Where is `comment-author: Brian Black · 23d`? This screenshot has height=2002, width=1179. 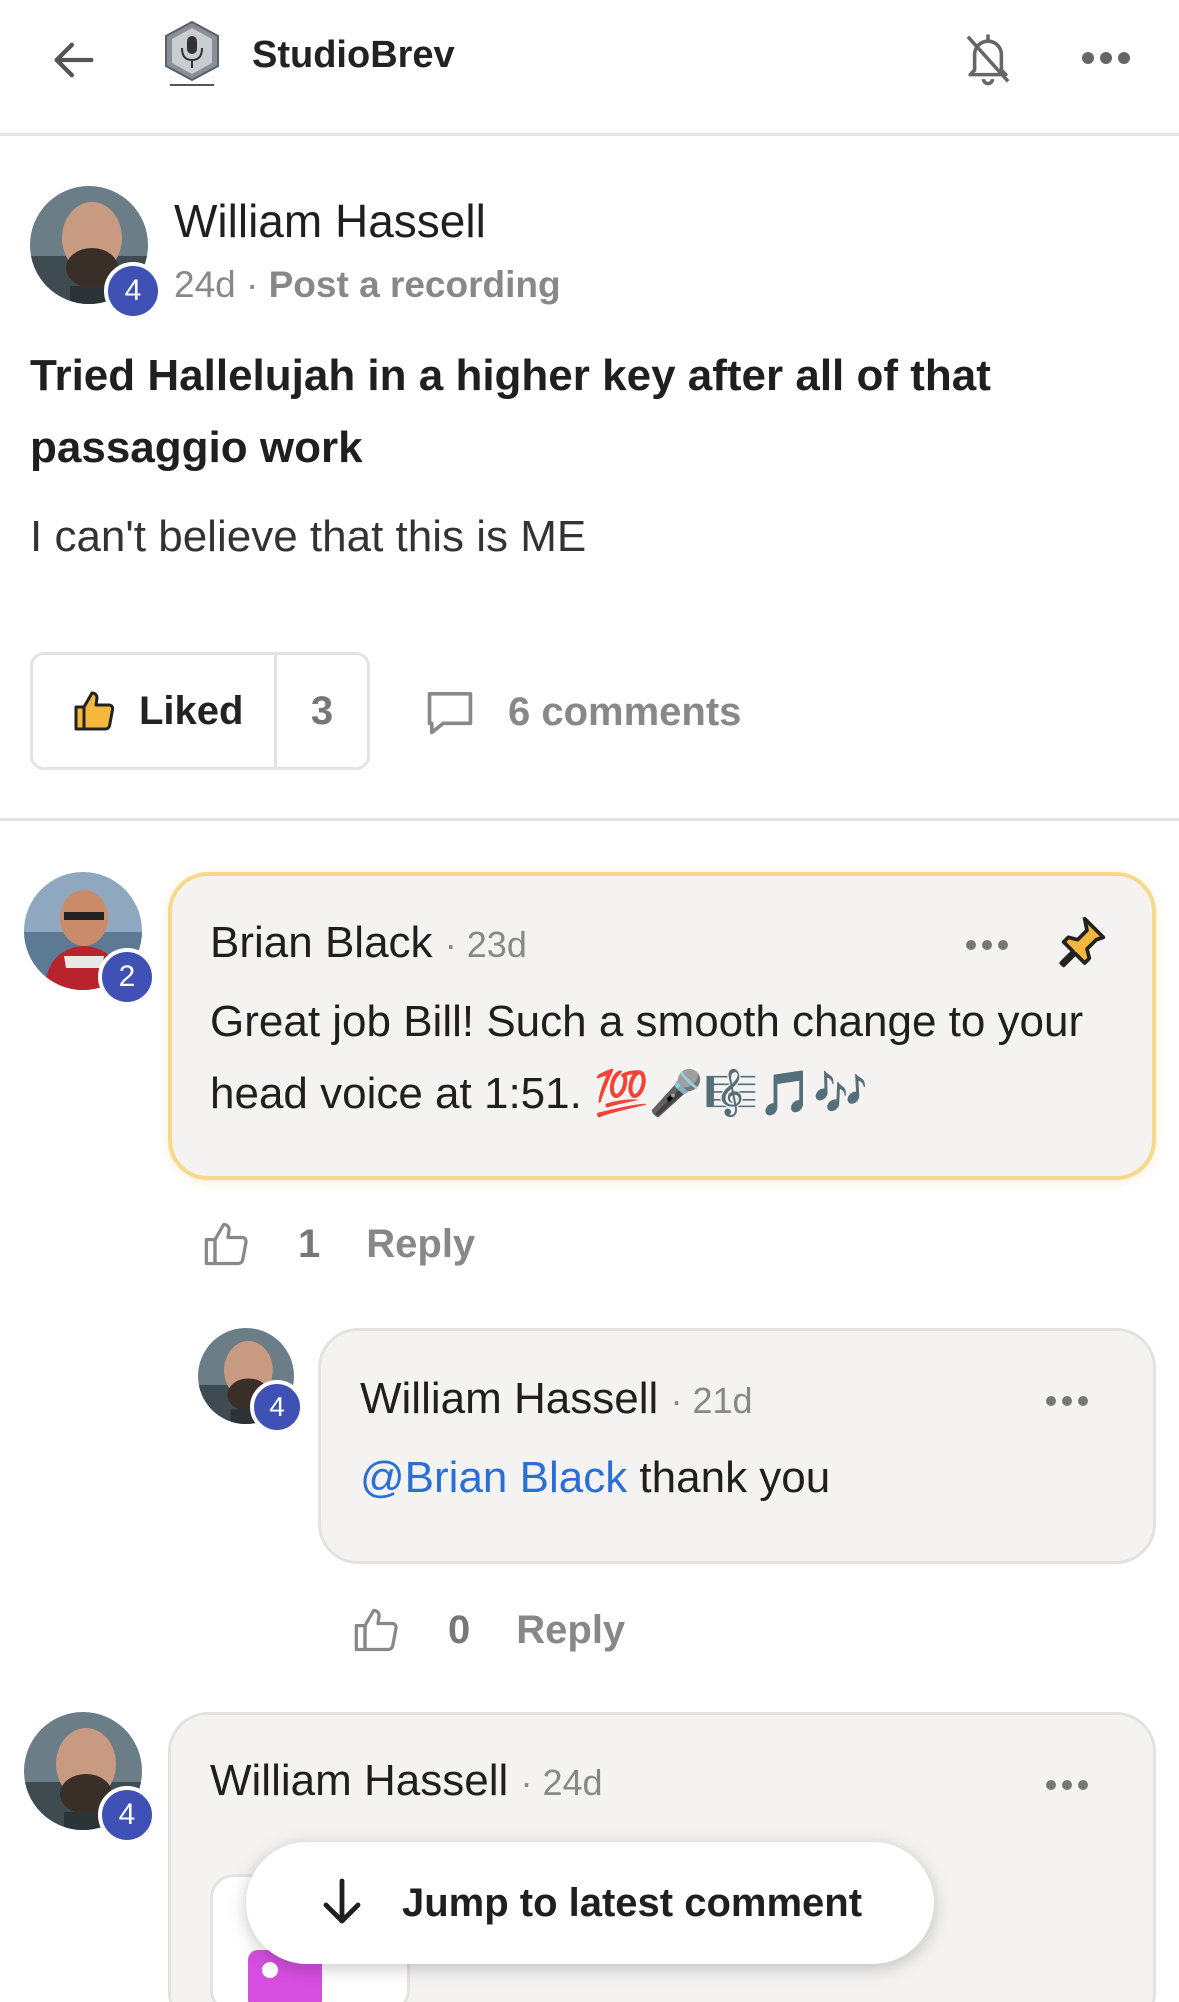
comment-author: Brian Black · 23d is located at coordinates (368, 943).